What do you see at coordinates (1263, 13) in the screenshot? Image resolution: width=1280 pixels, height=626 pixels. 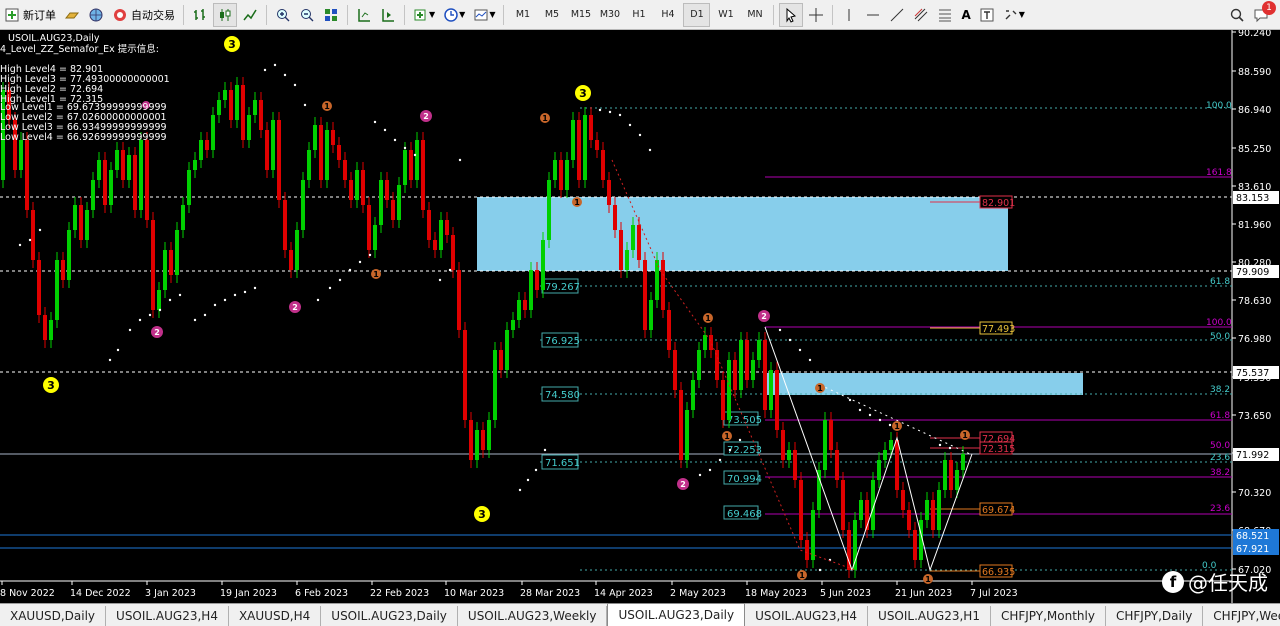 I see `notifications-button: 1` at bounding box center [1263, 13].